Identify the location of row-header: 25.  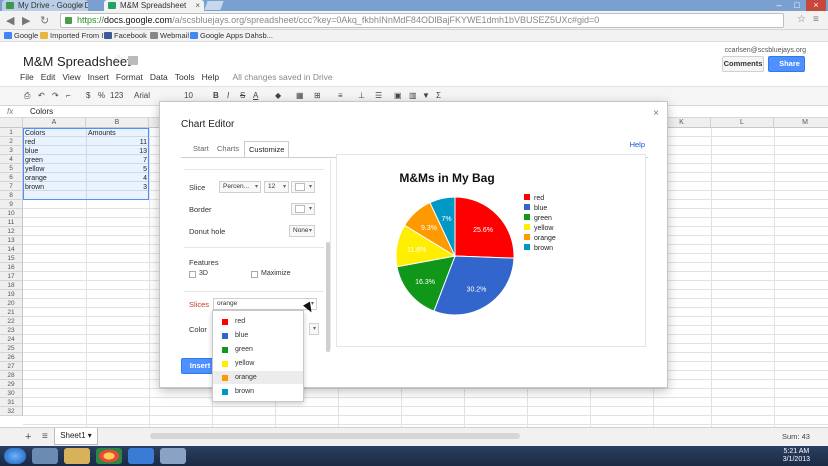
(11, 348).